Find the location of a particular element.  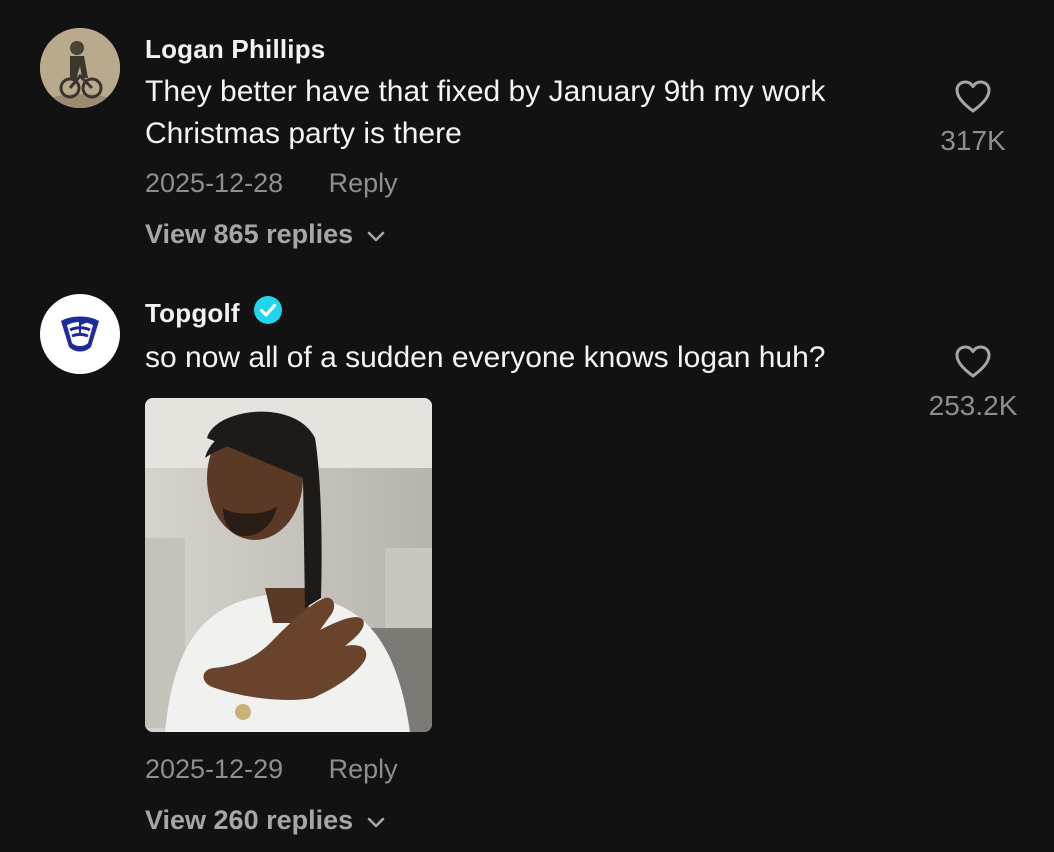

like-control: 253.2K is located at coordinates (973, 383).